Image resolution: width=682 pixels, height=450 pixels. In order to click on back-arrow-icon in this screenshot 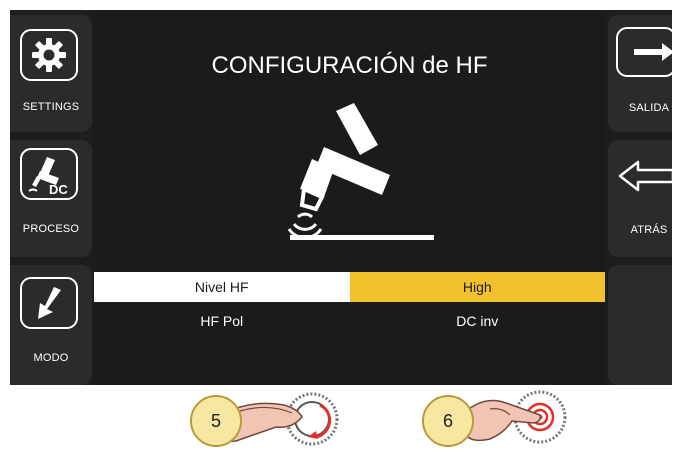, I will do `click(645, 176)`.